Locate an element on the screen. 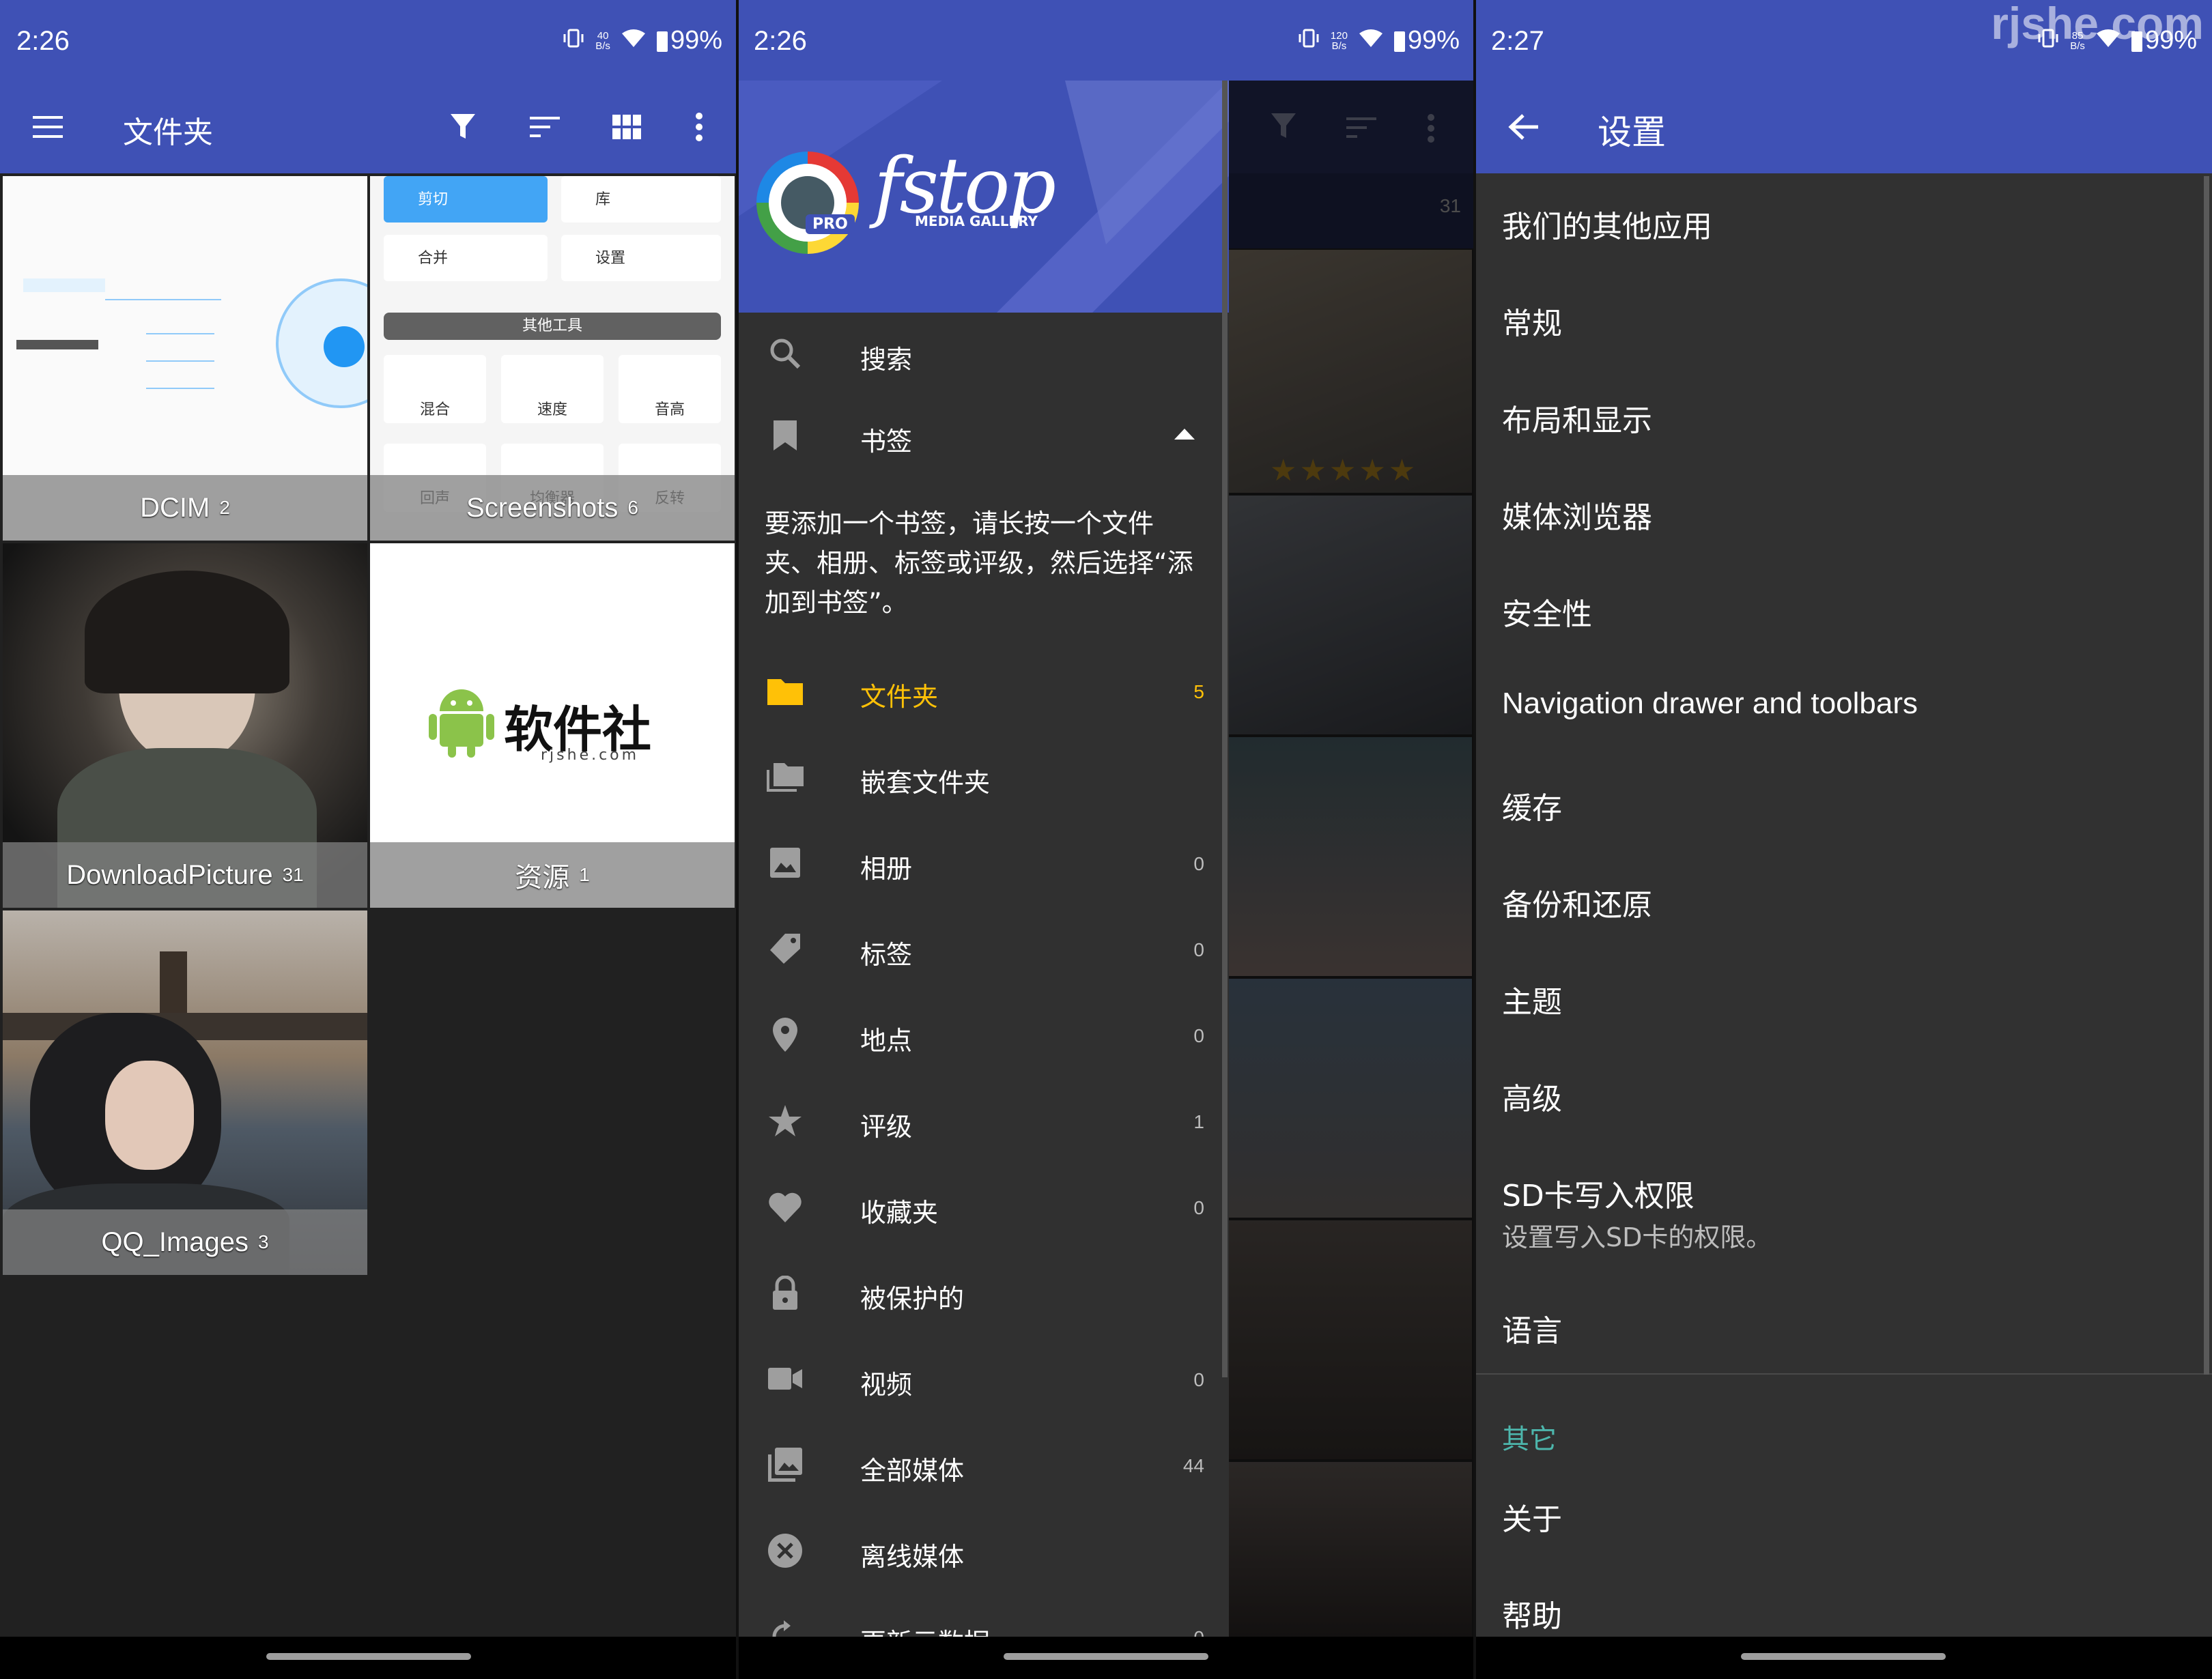 The image size is (2212, 1679). drawer-item-label: 搜索 is located at coordinates (886, 360).